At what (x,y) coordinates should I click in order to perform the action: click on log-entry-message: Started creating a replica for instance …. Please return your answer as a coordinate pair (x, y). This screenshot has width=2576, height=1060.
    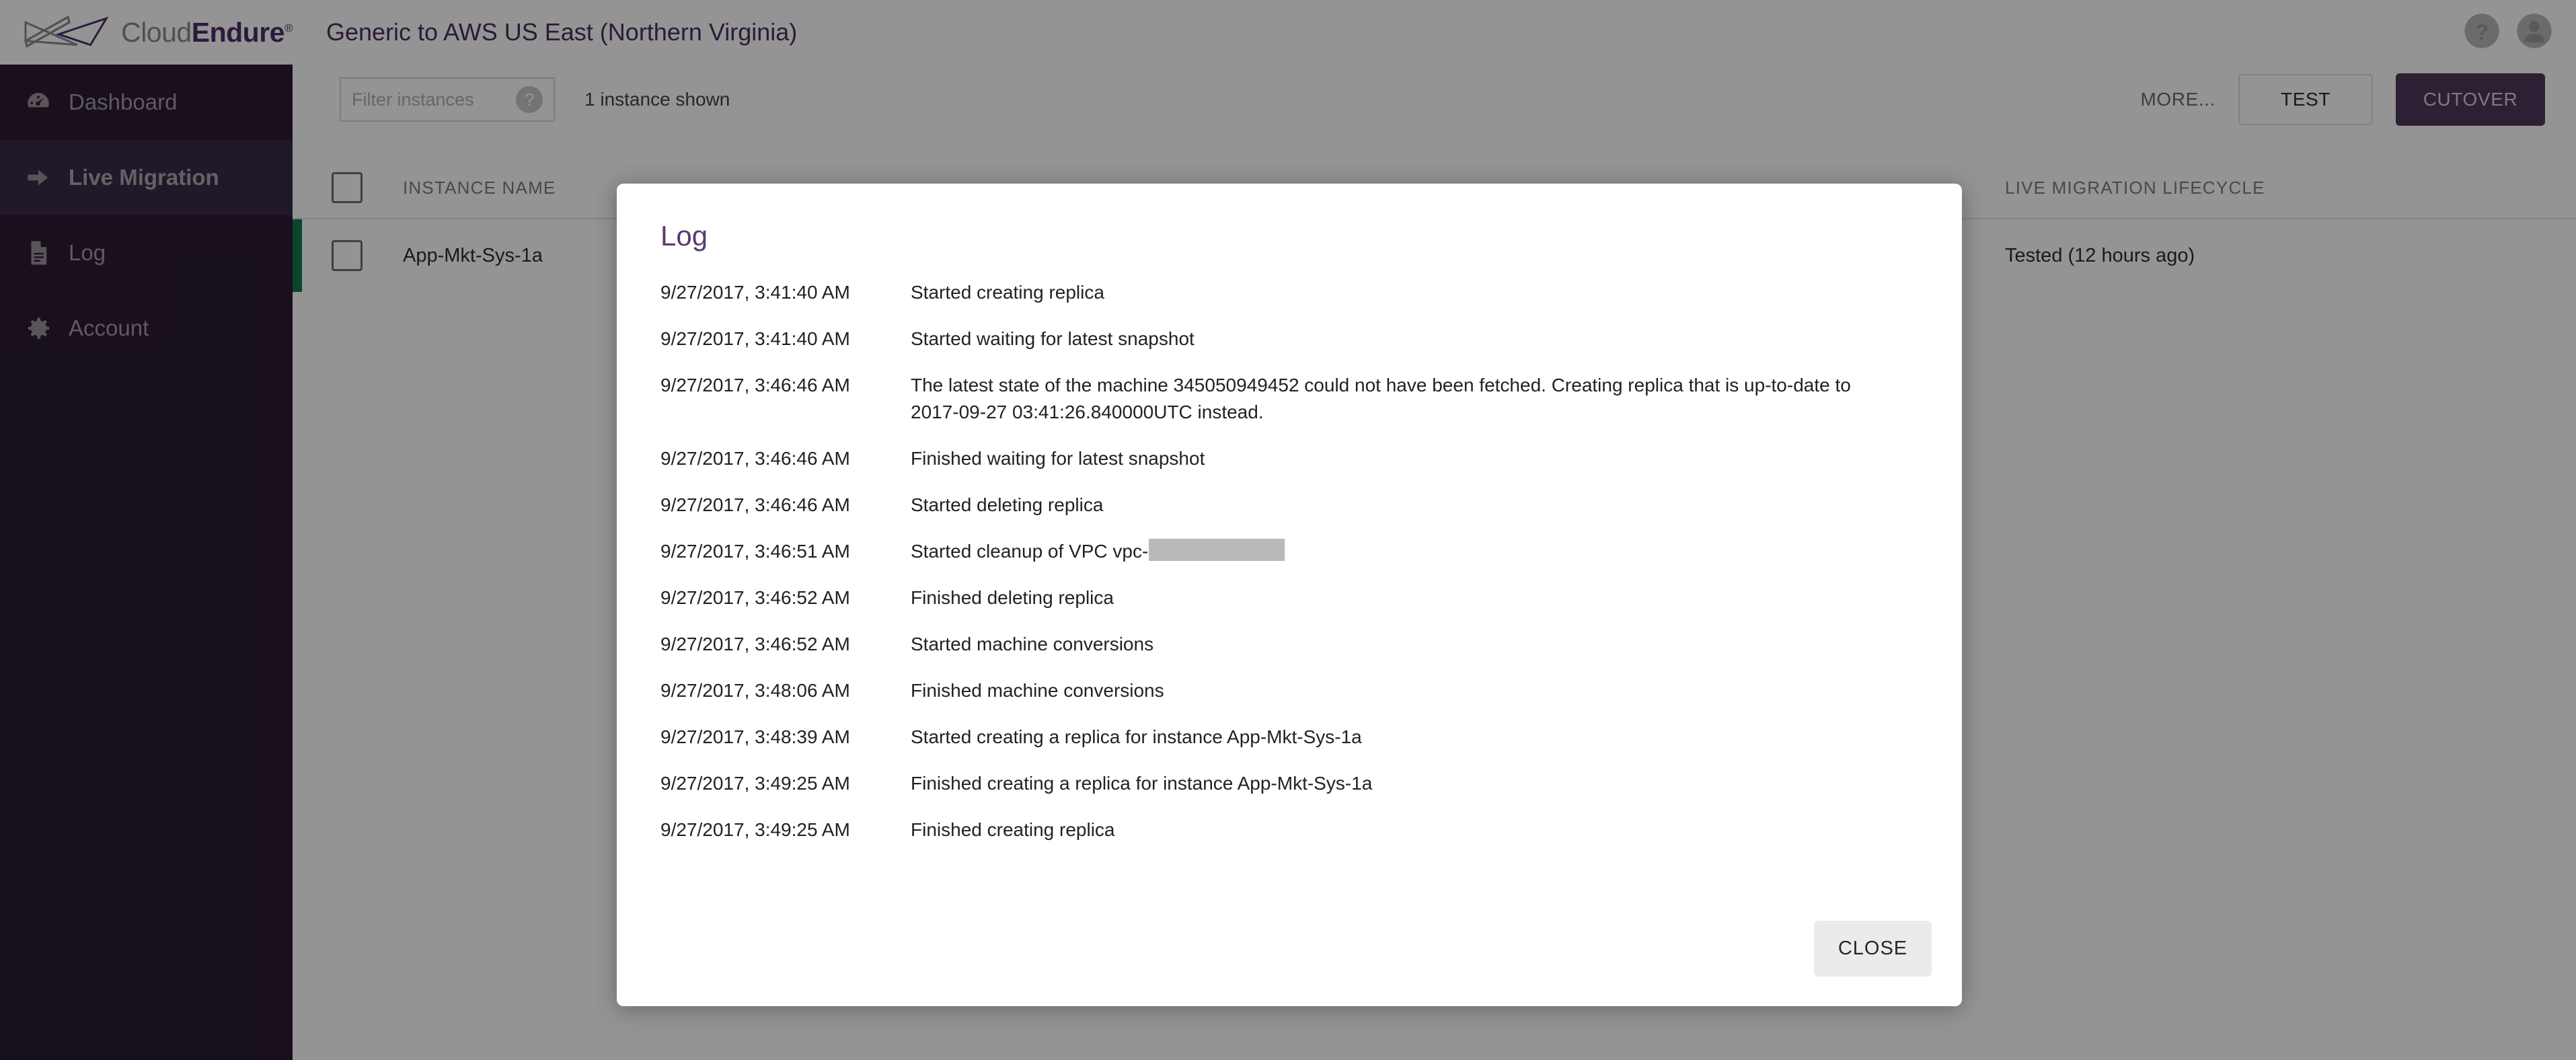
    Looking at the image, I should click on (1136, 736).